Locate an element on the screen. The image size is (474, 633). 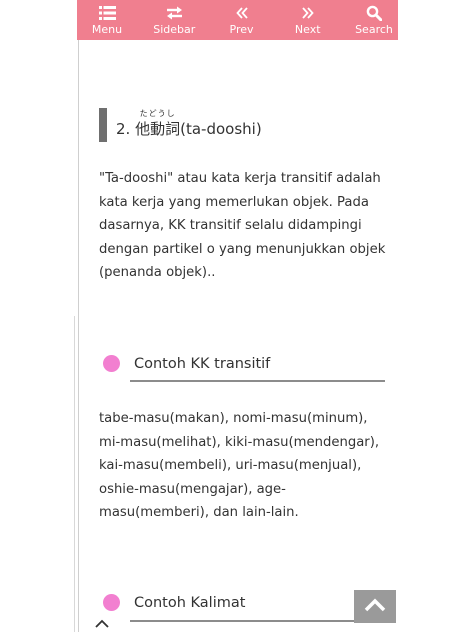
double-chevron-left-icon is located at coordinates (241, 13).